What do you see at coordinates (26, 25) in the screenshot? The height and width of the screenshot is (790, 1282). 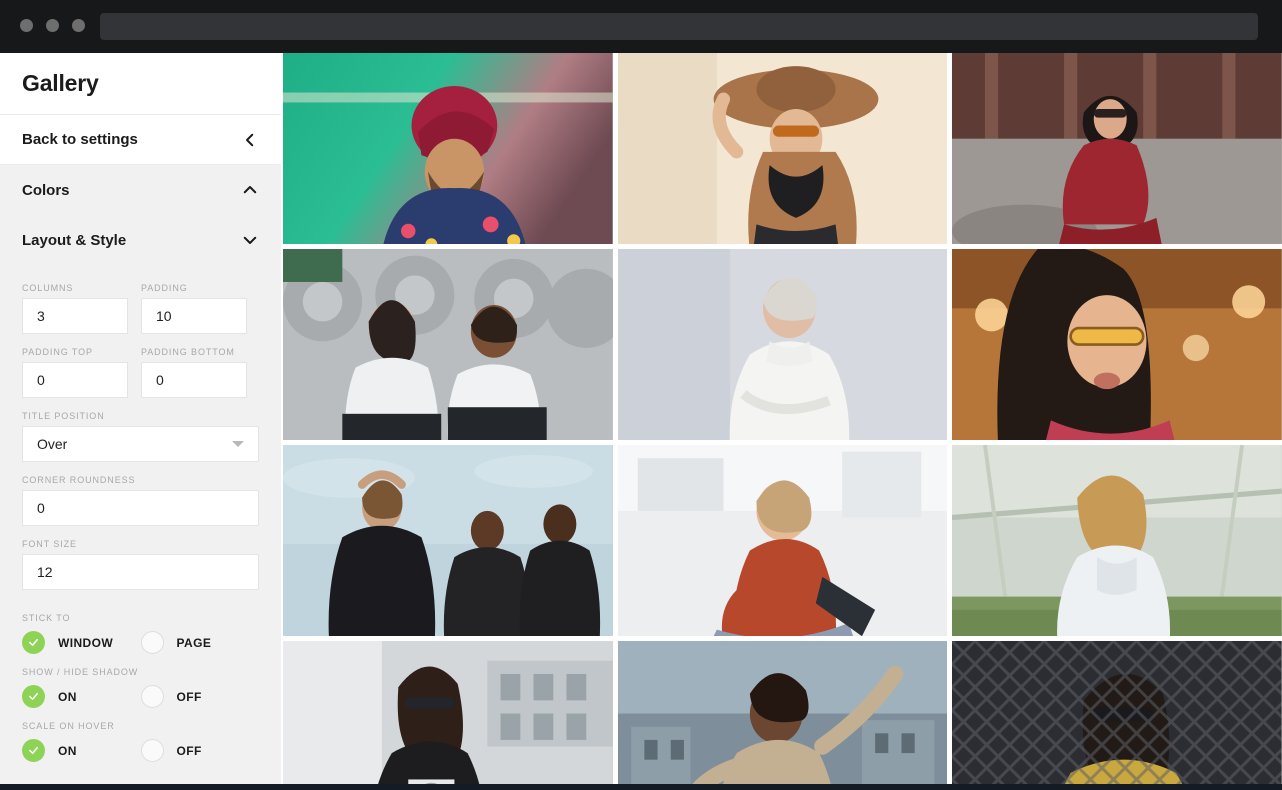 I see `close-dot-icon` at bounding box center [26, 25].